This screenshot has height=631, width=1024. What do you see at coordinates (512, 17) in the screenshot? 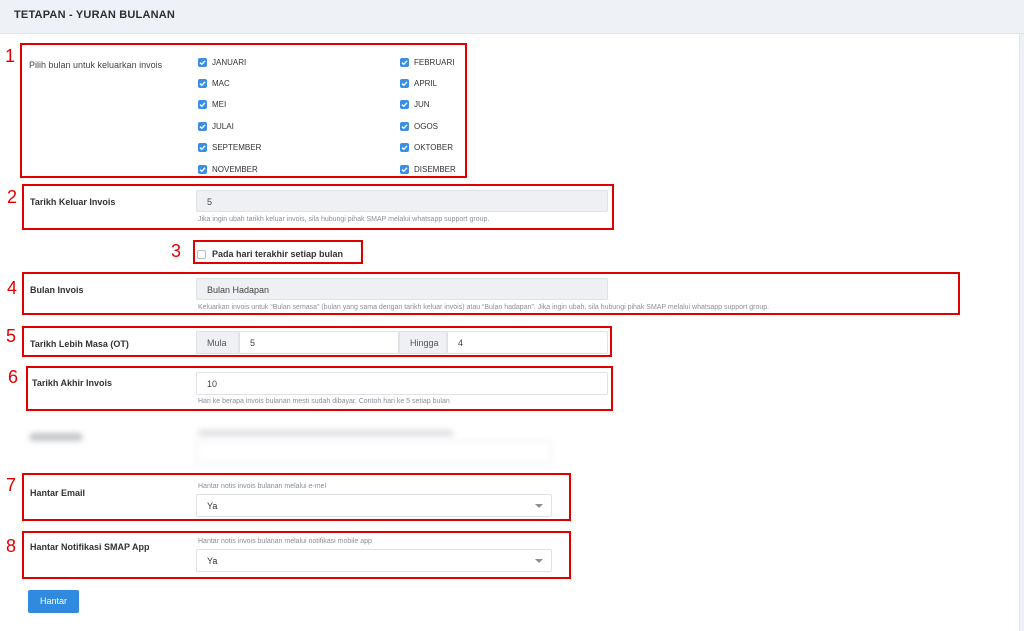
I see `page-header: TETAPAN - YURAN BULANAN` at bounding box center [512, 17].